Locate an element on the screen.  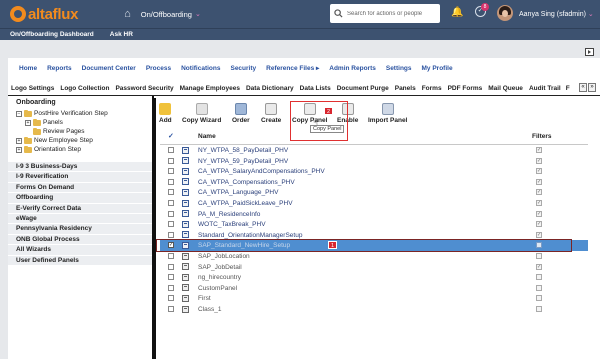
table-row: SAP_JobDetail ✓ is located at coordinates (374, 267).